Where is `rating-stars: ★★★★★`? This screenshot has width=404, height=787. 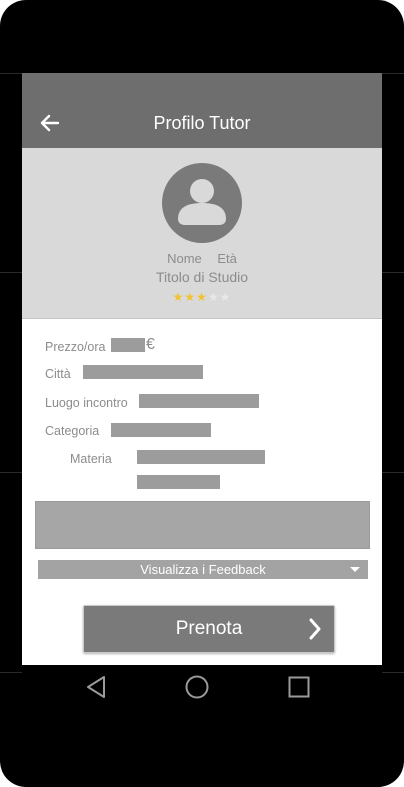
rating-stars: ★★★★★ is located at coordinates (202, 297).